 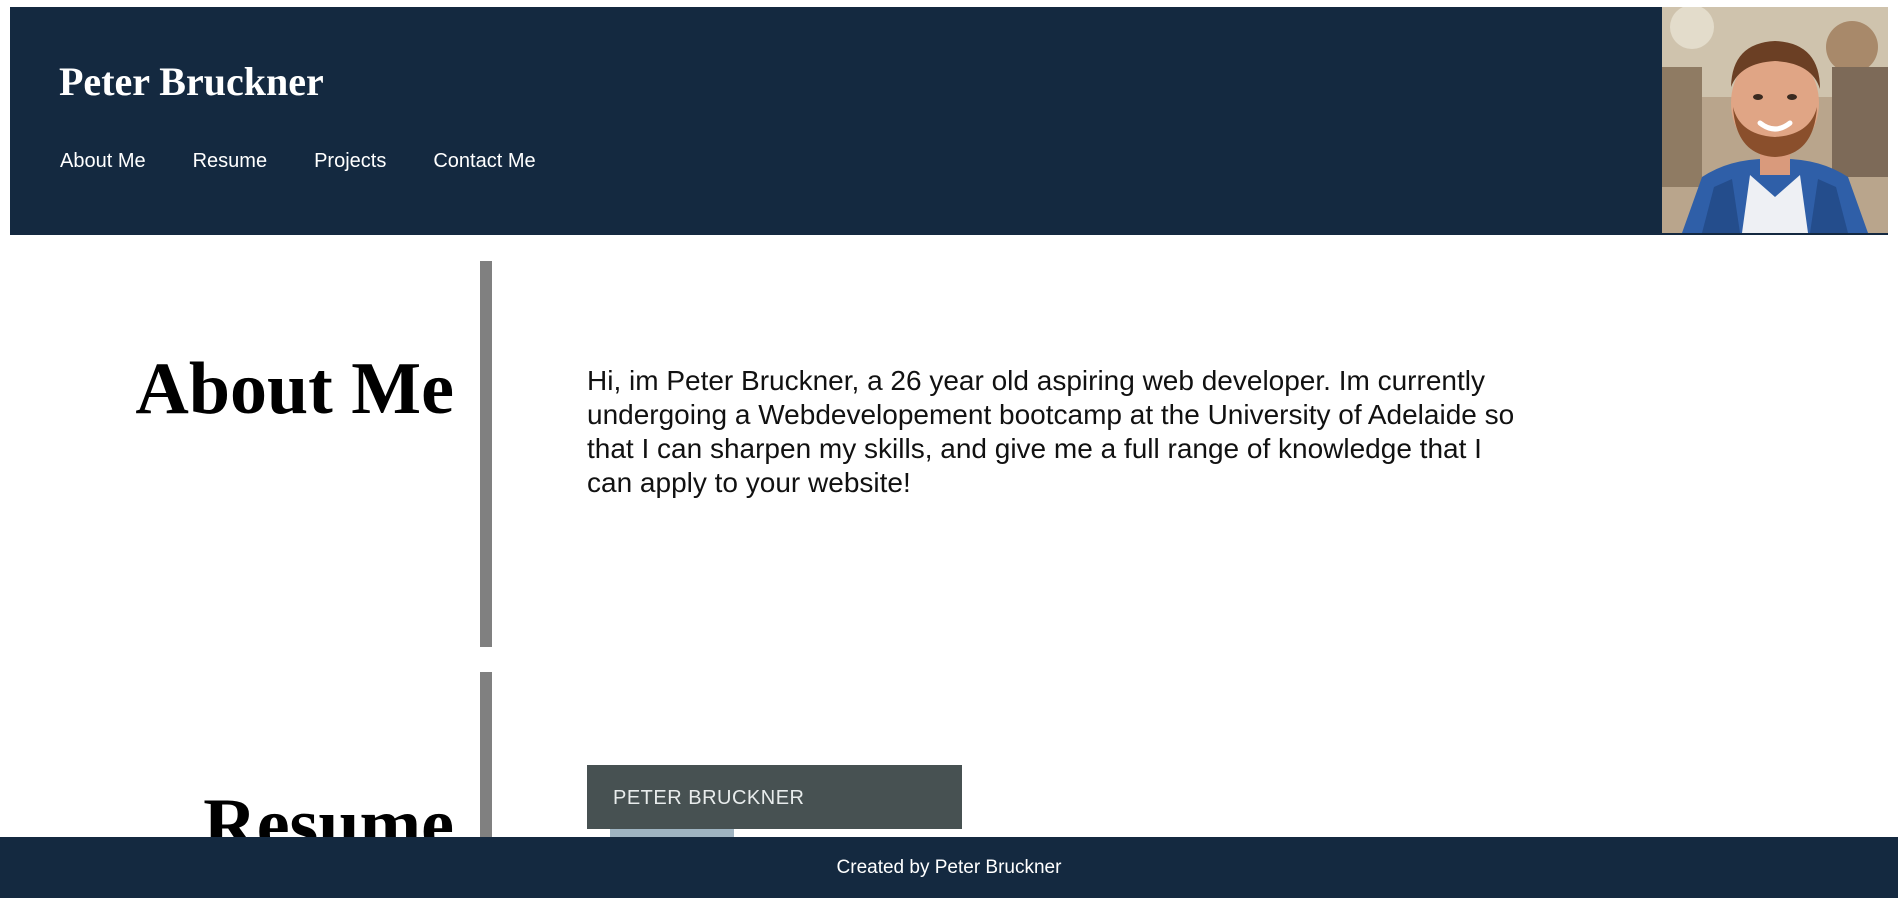 I want to click on nav-link-contact-me: Contact Me, so click(x=484, y=161).